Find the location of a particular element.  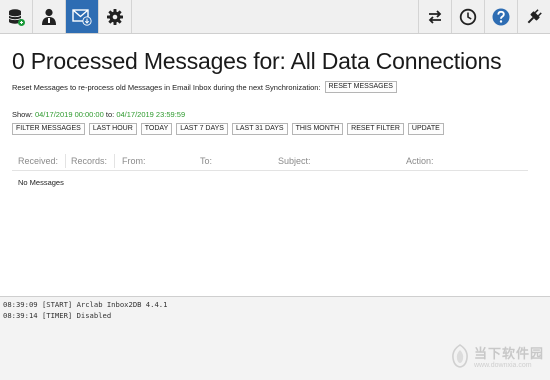

log-line: 08:39:14 [TIMER] Disabled is located at coordinates (57, 315).